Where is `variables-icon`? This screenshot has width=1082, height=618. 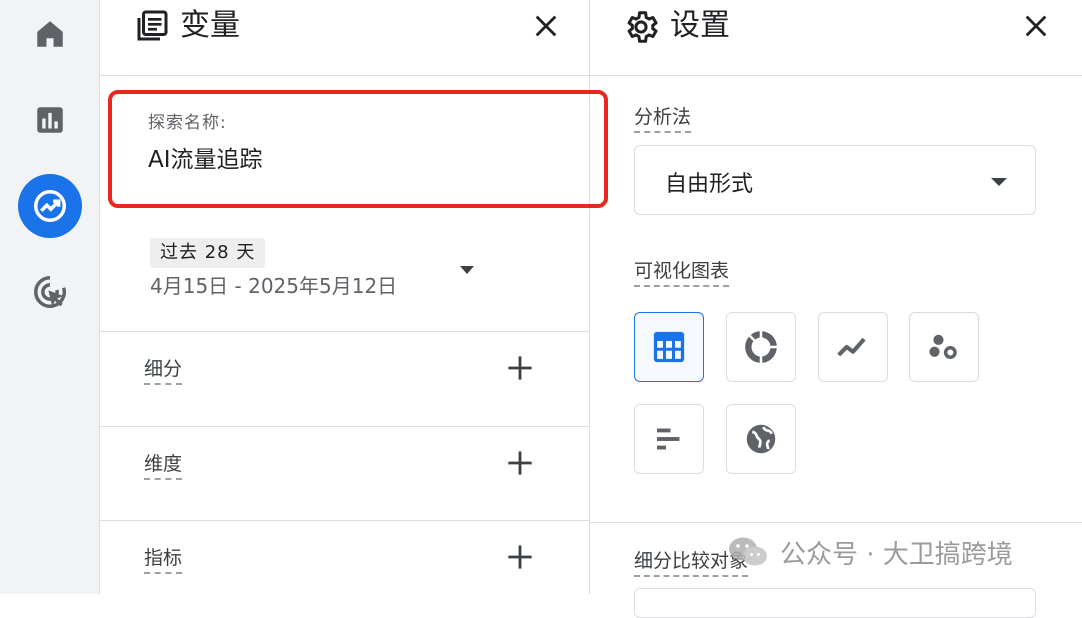 variables-icon is located at coordinates (151, 27).